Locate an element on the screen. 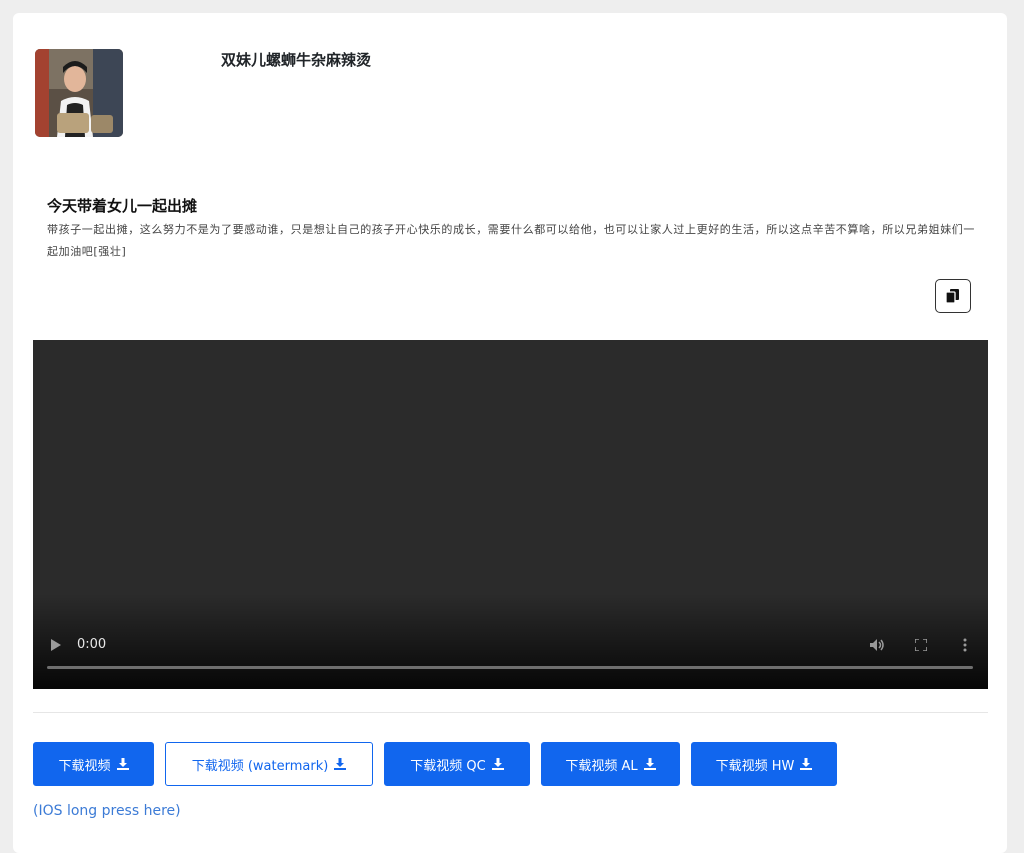 This screenshot has height=853, width=1024. download-video-label: 下载视频 is located at coordinates (84, 766).